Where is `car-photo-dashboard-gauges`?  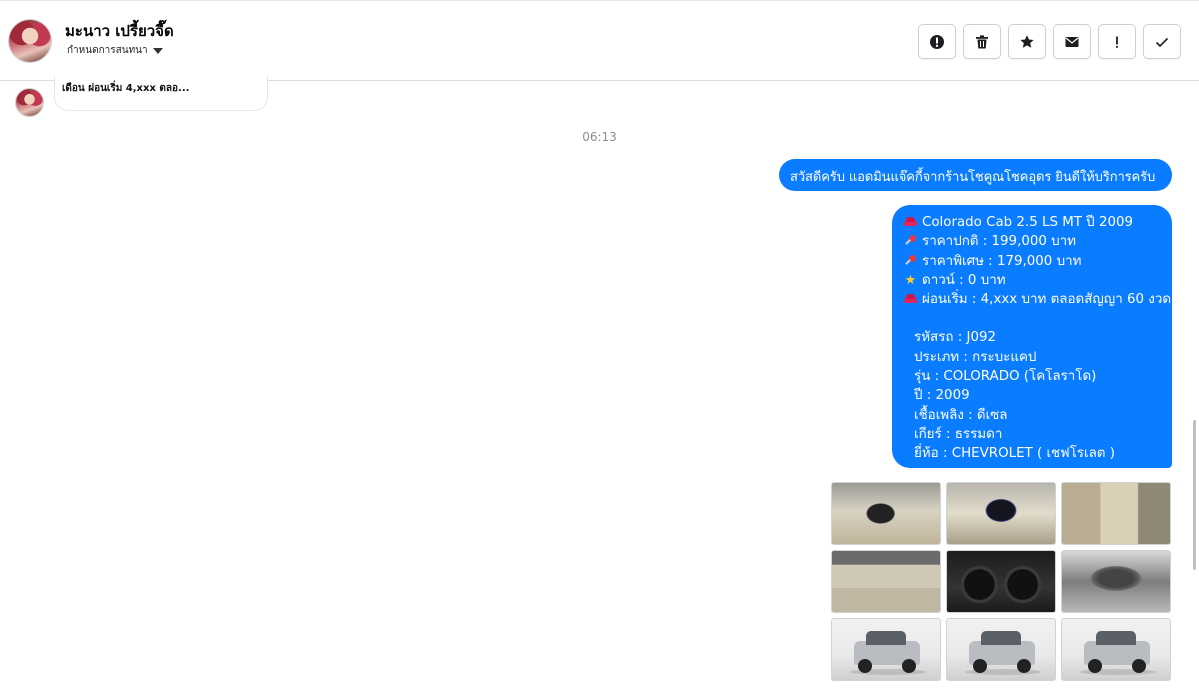
car-photo-dashboard-gauges is located at coordinates (1001, 581).